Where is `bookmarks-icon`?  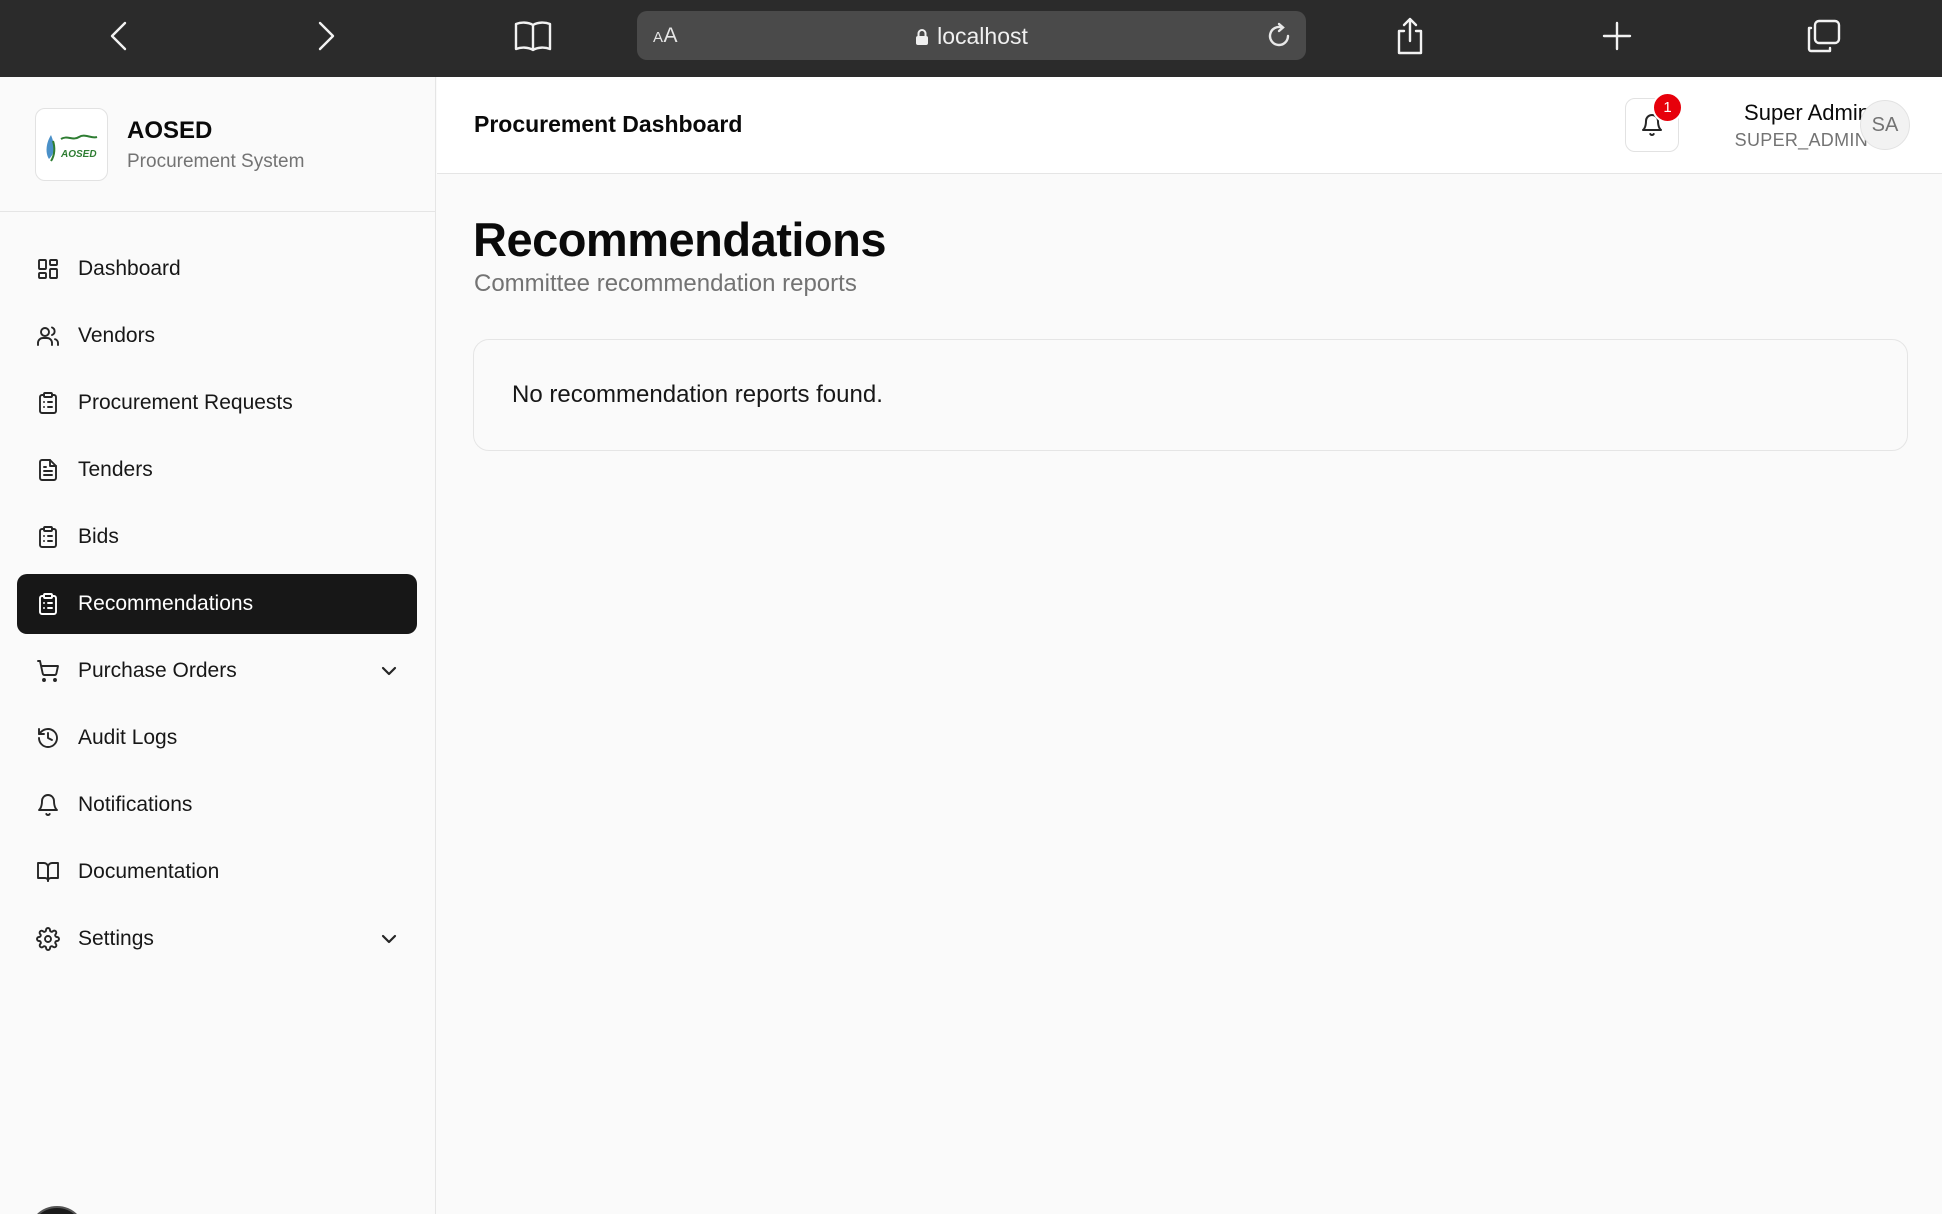
bookmarks-icon is located at coordinates (533, 36).